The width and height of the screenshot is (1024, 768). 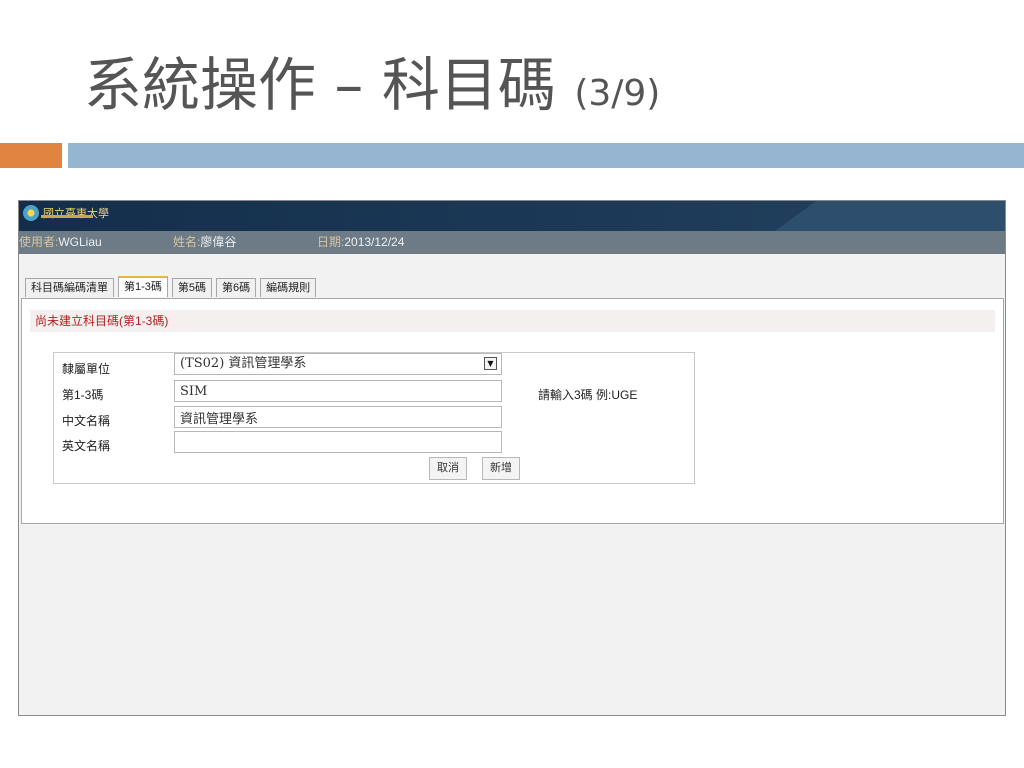 What do you see at coordinates (374, 242) in the screenshot?
I see `date-value: 2013/12/24` at bounding box center [374, 242].